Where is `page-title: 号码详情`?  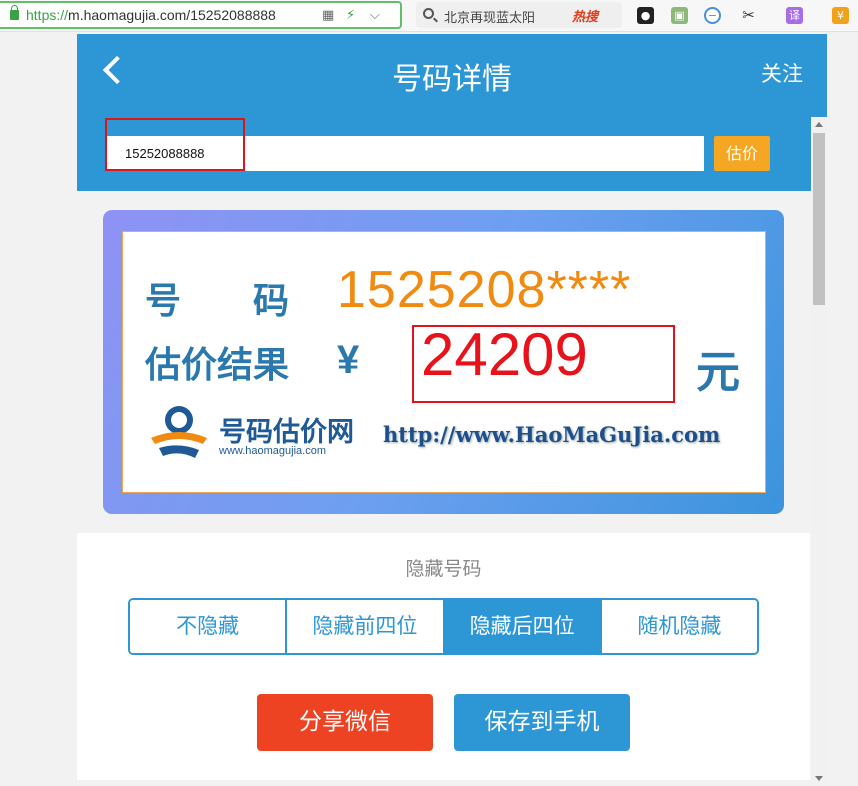
page-title: 号码详情 is located at coordinates (452, 79).